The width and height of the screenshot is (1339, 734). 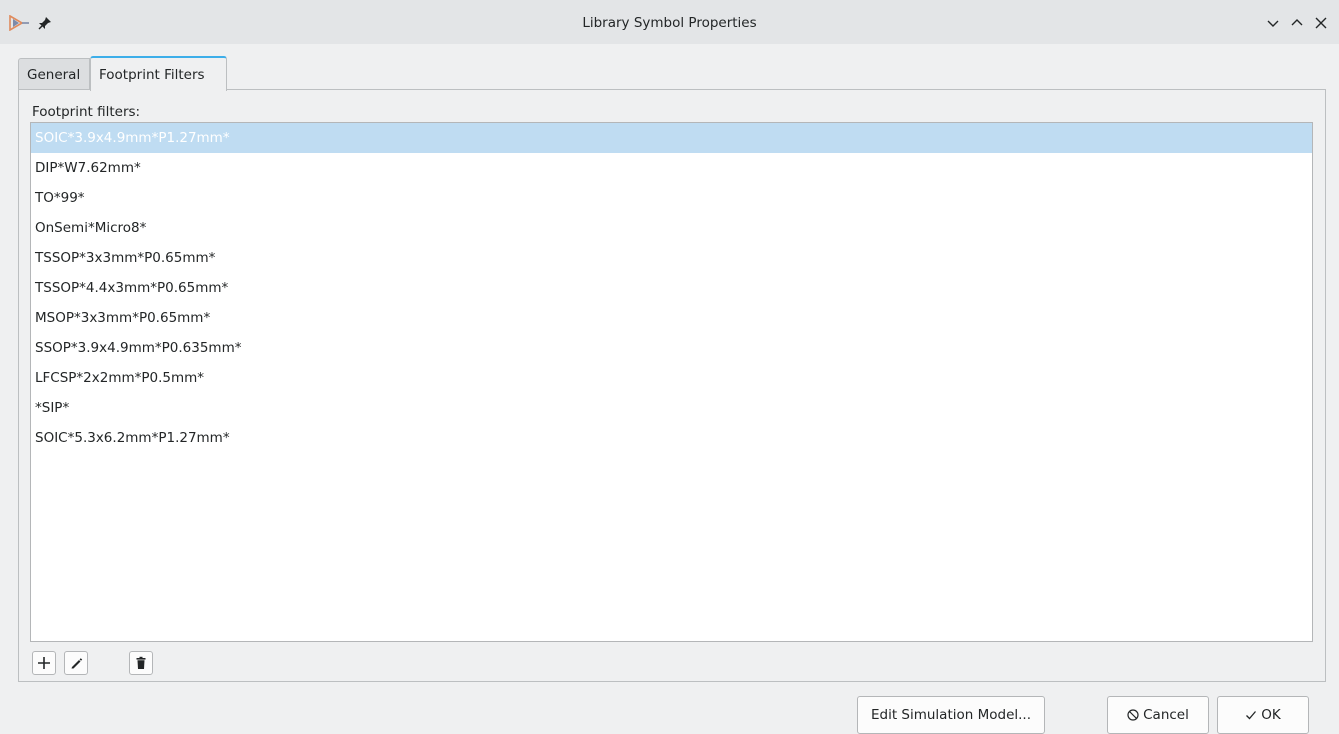 I want to click on edit-icon, so click(x=77, y=663).